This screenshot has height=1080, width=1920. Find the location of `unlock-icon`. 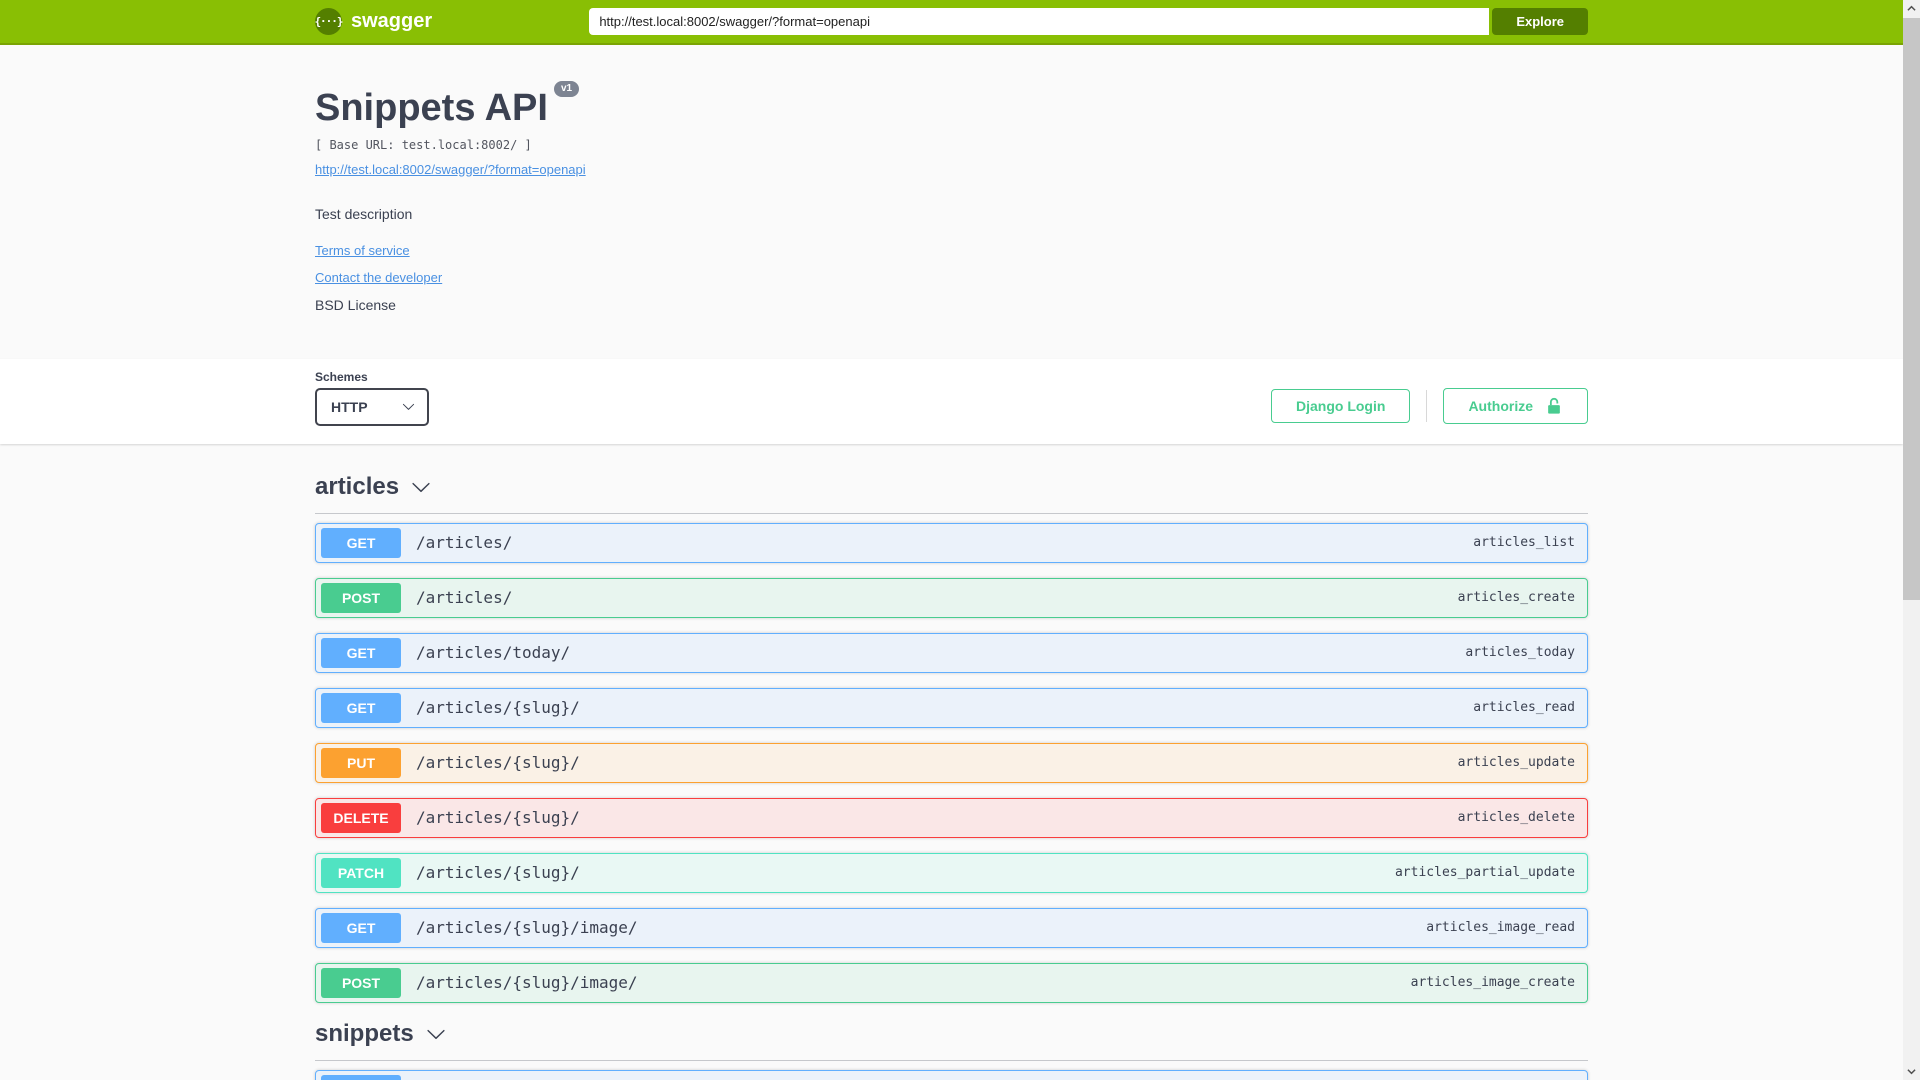

unlock-icon is located at coordinates (1554, 405).